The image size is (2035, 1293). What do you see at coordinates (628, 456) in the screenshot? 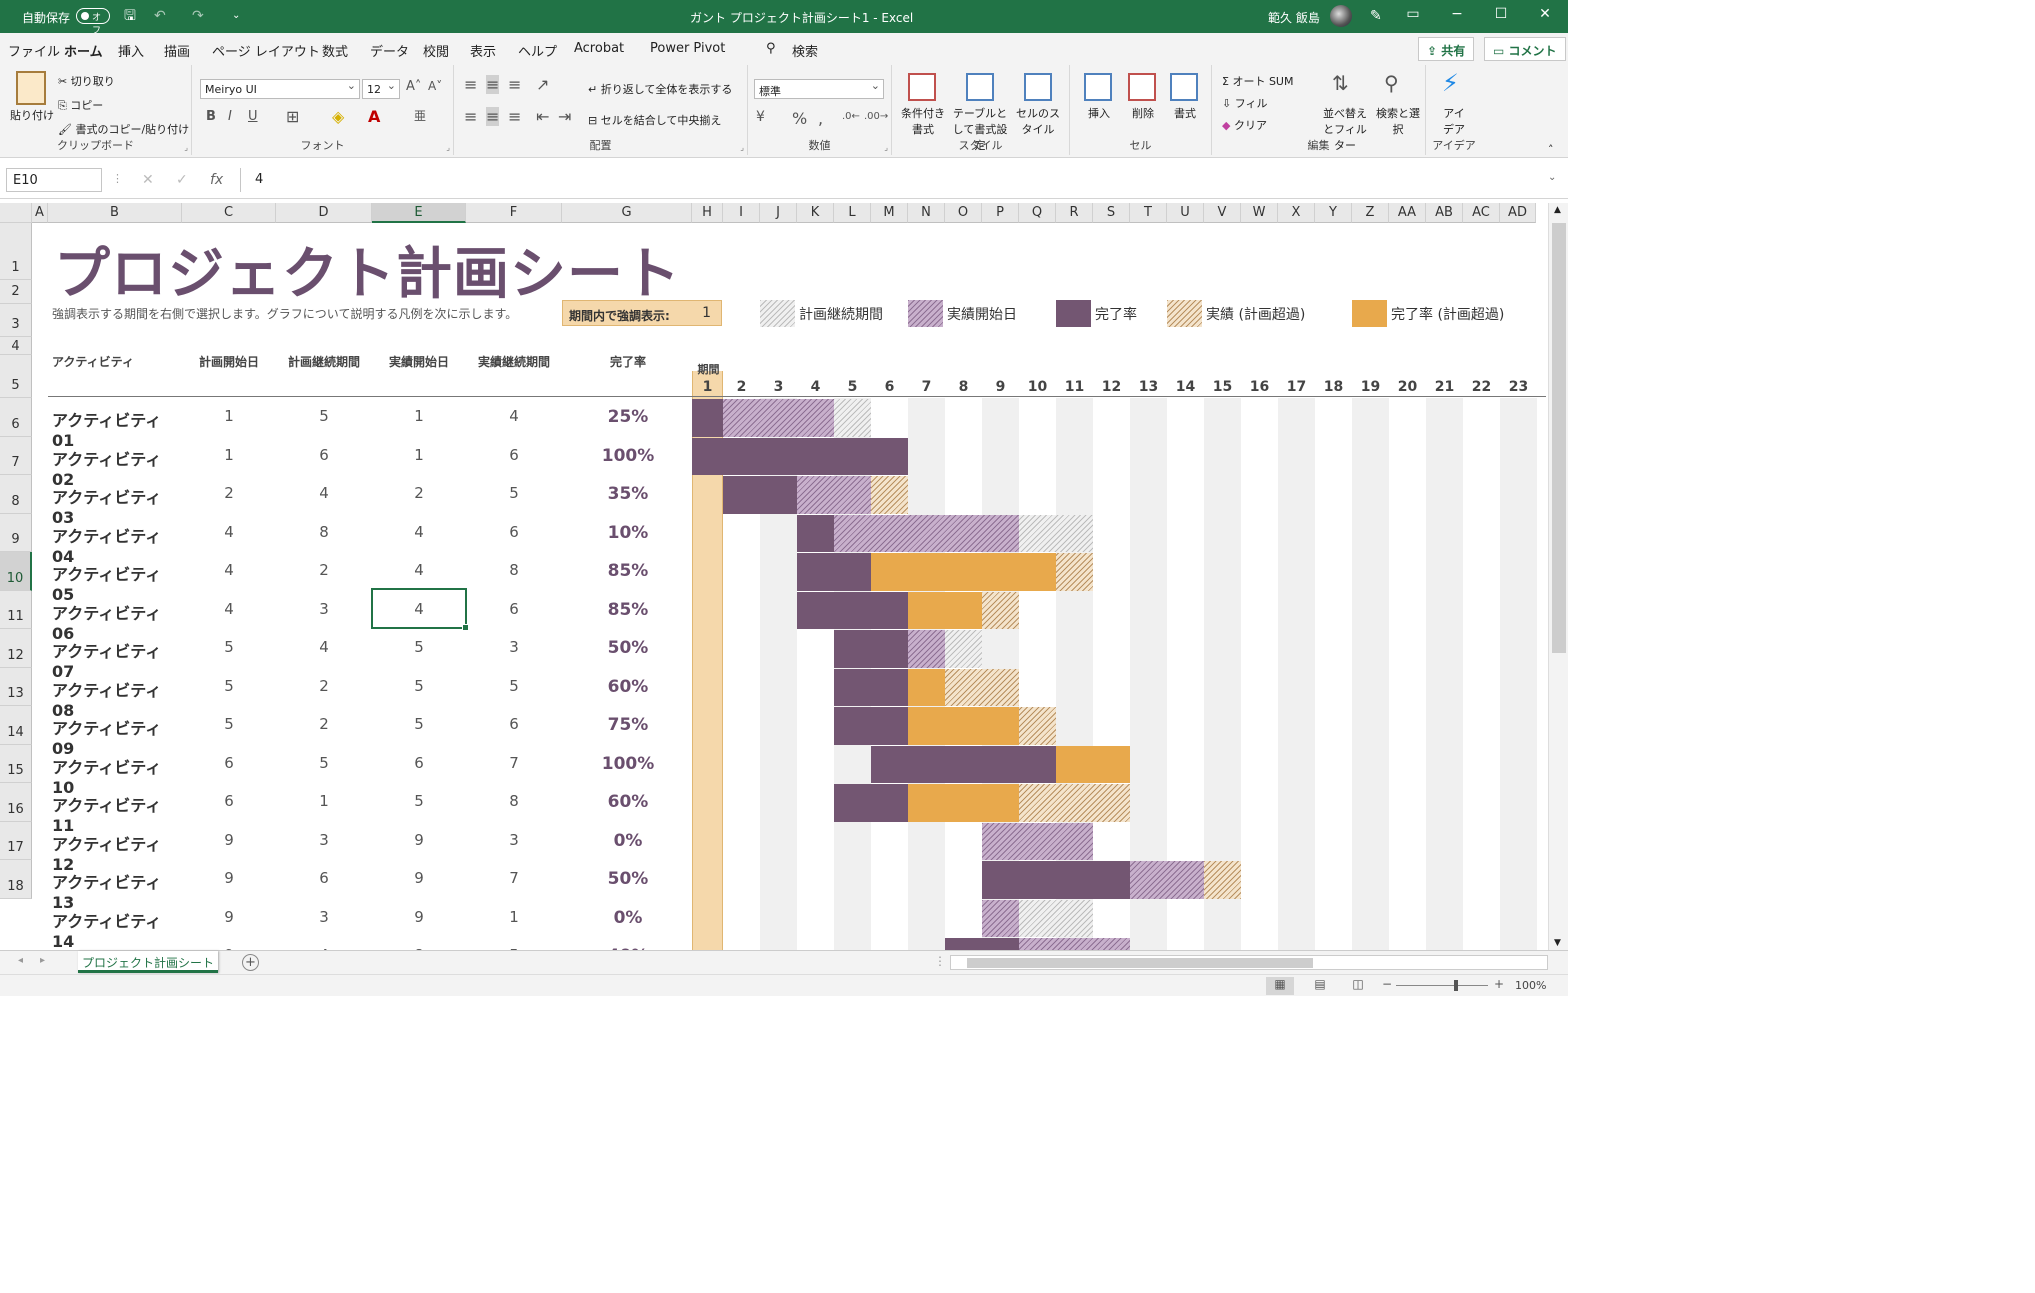
I see `pct-value: 100%` at bounding box center [628, 456].